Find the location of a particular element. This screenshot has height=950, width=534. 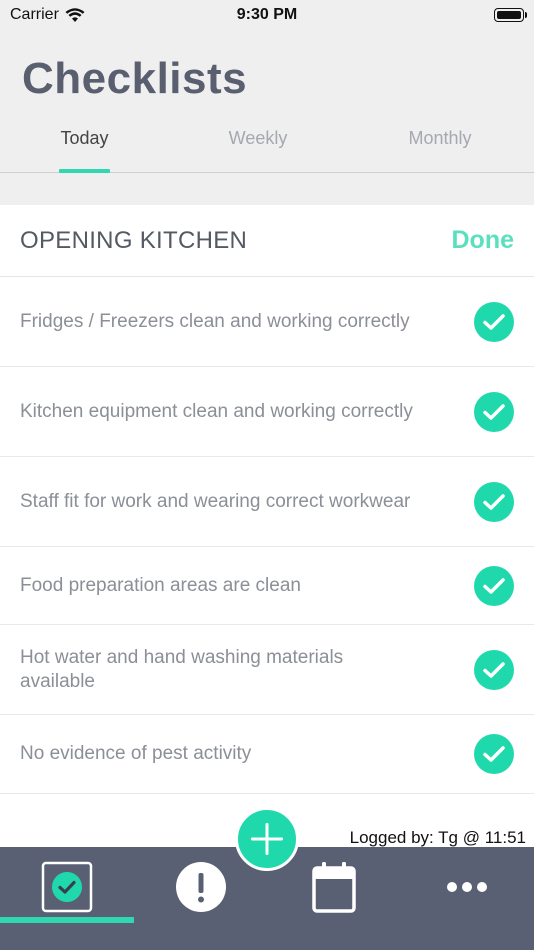

add-button is located at coordinates (267, 839).